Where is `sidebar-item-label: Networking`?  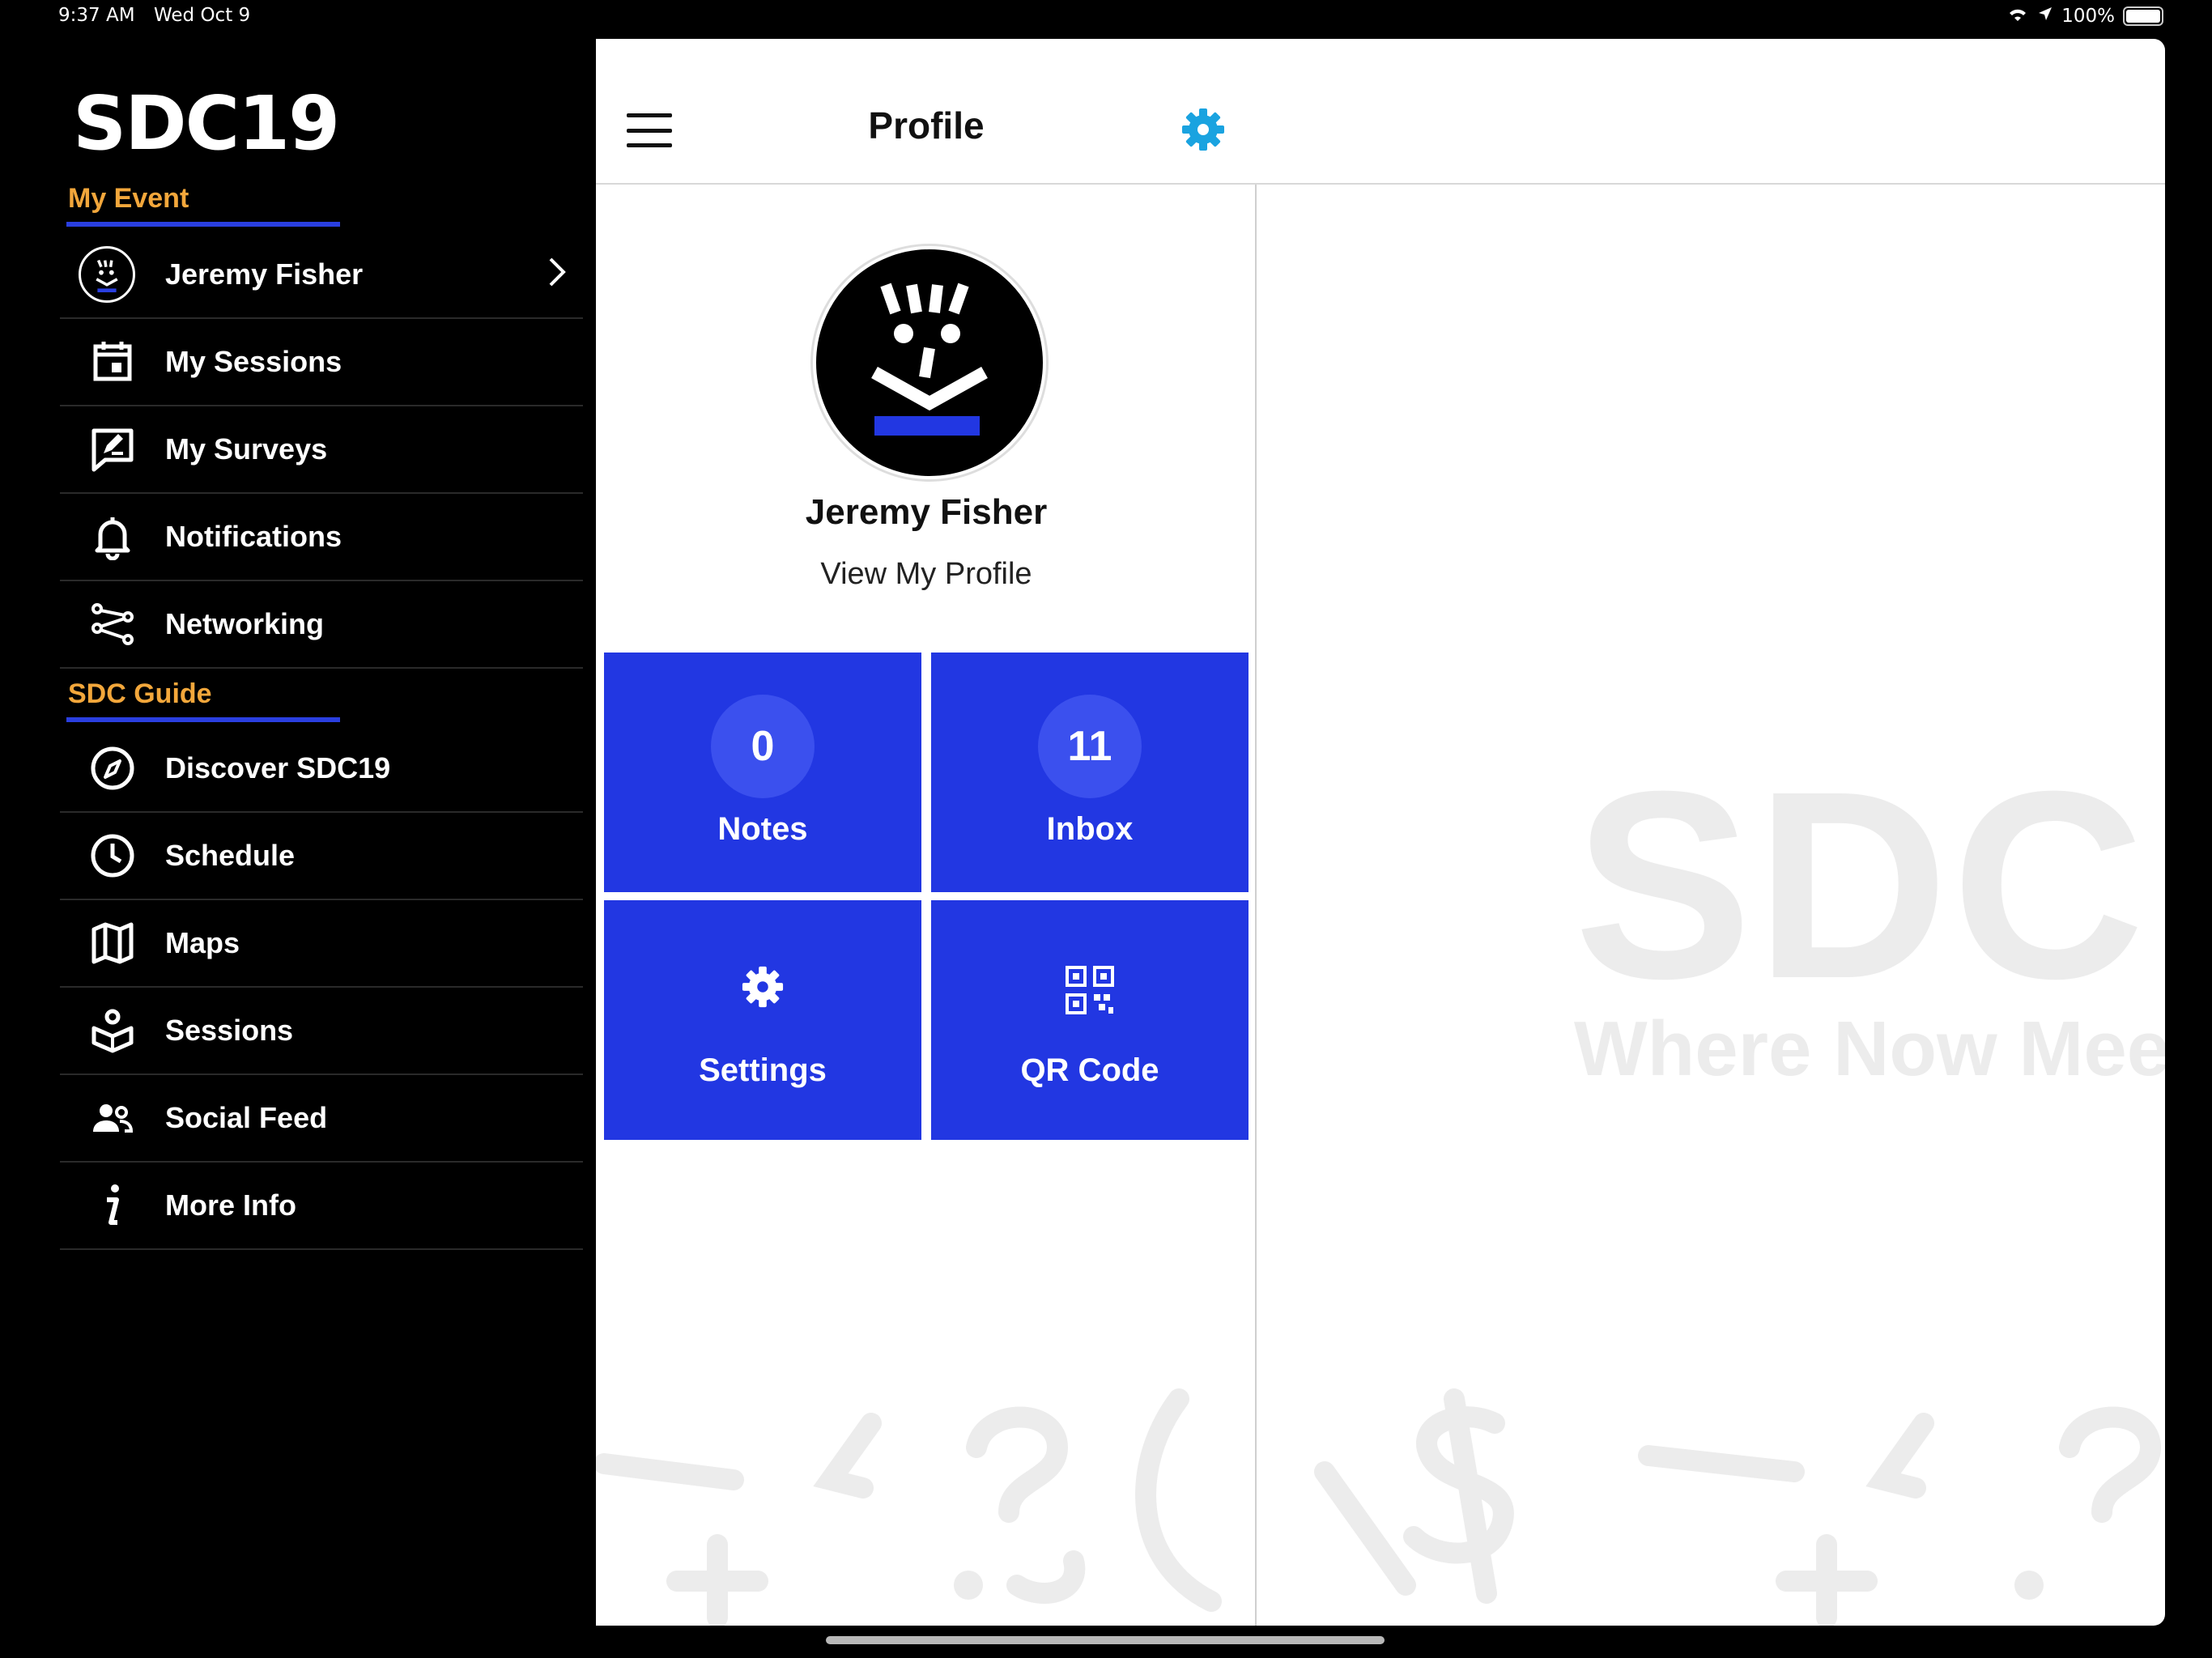 sidebar-item-label: Networking is located at coordinates (245, 623).